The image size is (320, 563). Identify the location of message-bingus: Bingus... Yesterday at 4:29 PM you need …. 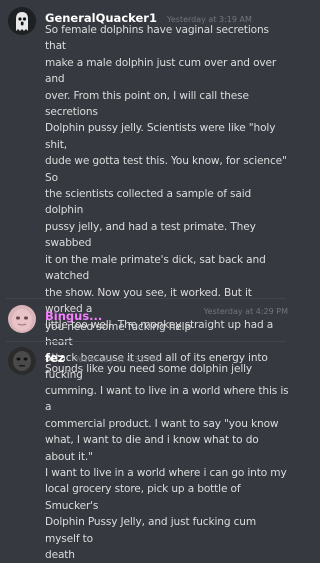
(146, 321).